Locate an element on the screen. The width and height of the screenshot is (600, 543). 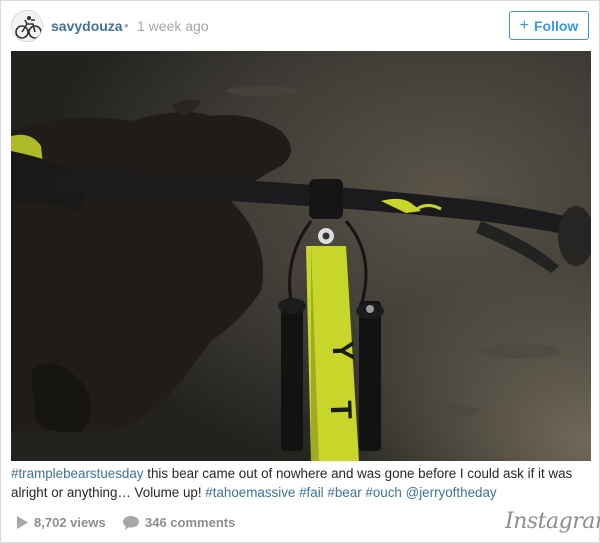
comments-stat: 346 comments is located at coordinates (179, 522).